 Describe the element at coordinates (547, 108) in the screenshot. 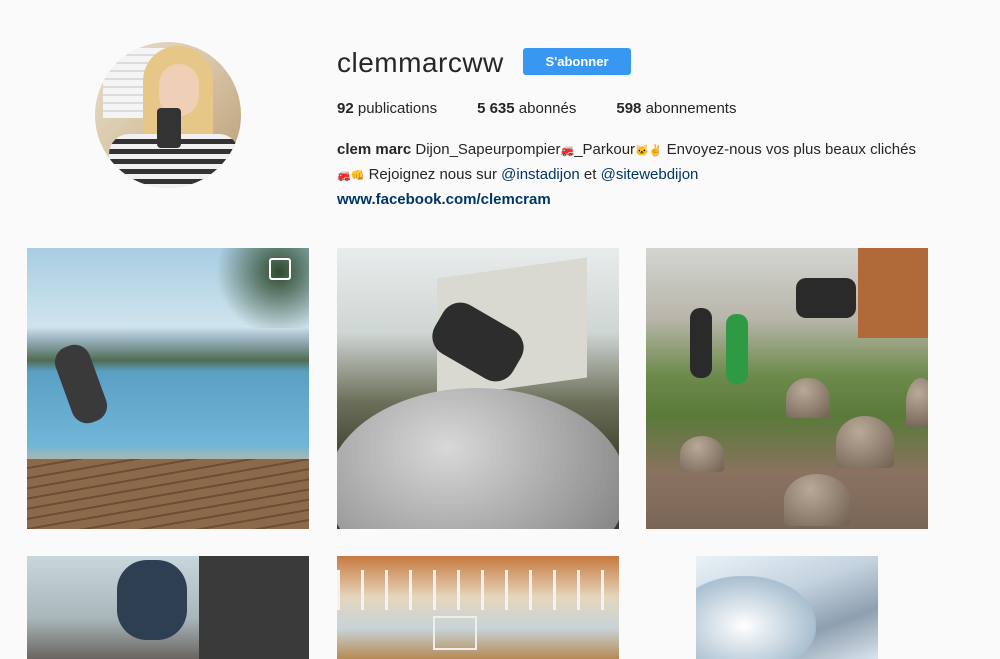

I see `followers-label: abonnés` at that location.